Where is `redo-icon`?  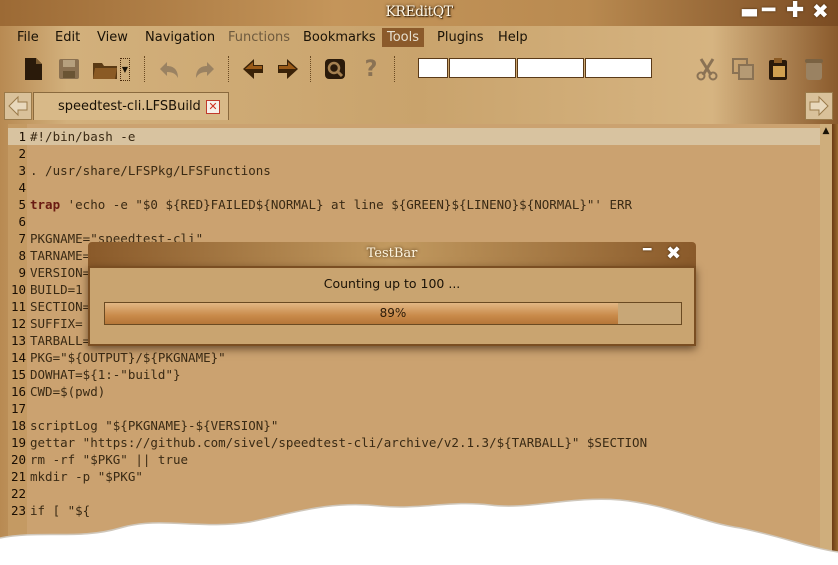
redo-icon is located at coordinates (205, 69).